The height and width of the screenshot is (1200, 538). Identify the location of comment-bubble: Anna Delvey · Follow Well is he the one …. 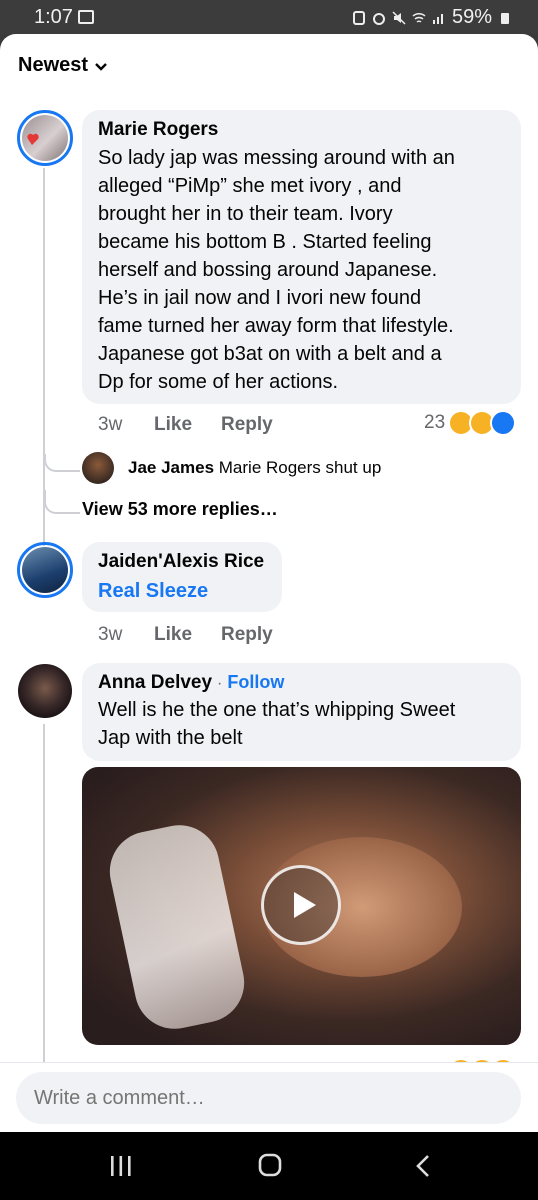
(301, 712).